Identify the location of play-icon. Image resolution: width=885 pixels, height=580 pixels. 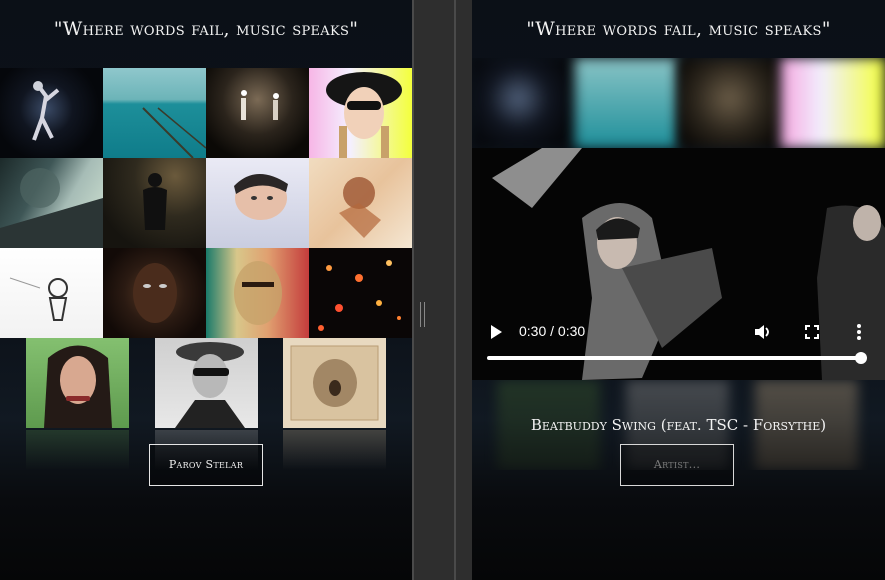
(496, 332).